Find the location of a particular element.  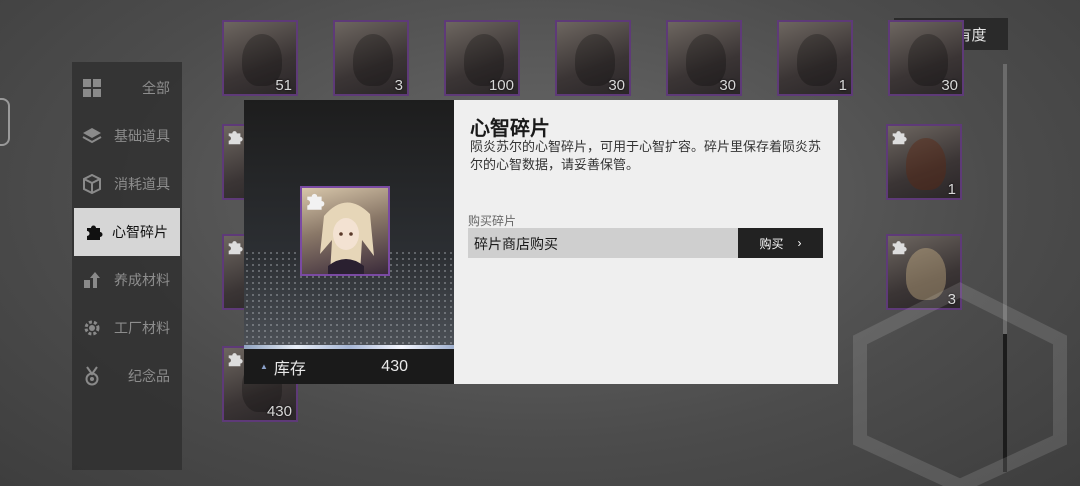

sidebar-item-label: 养成材料 is located at coordinates (142, 280).